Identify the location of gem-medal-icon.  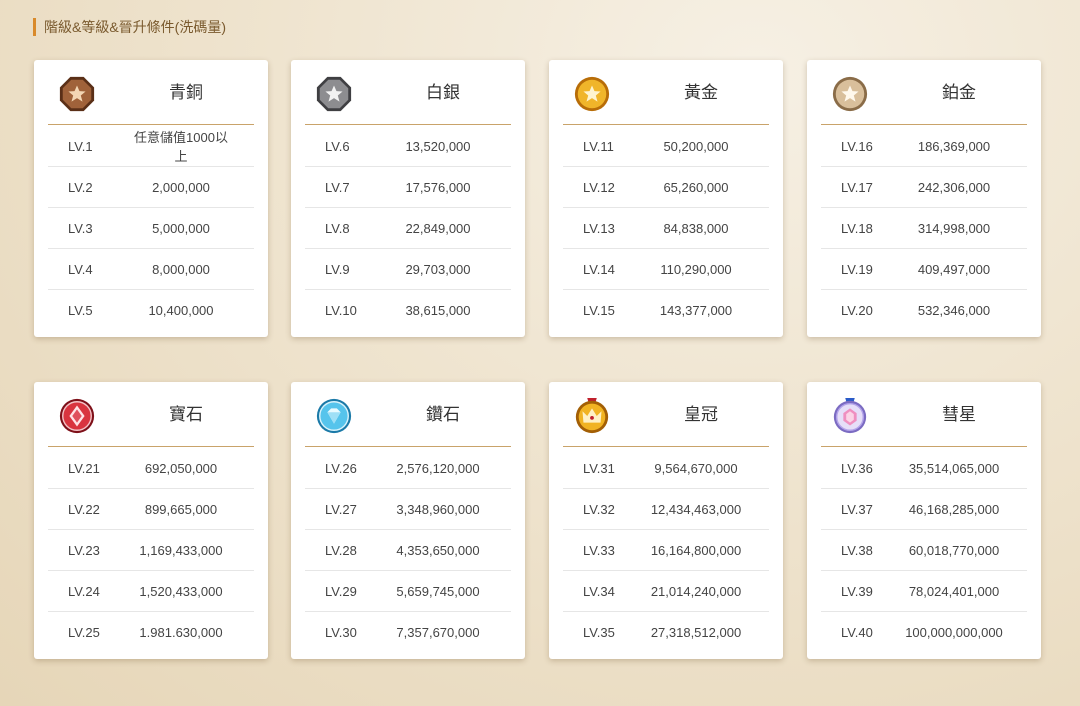
(77, 416).